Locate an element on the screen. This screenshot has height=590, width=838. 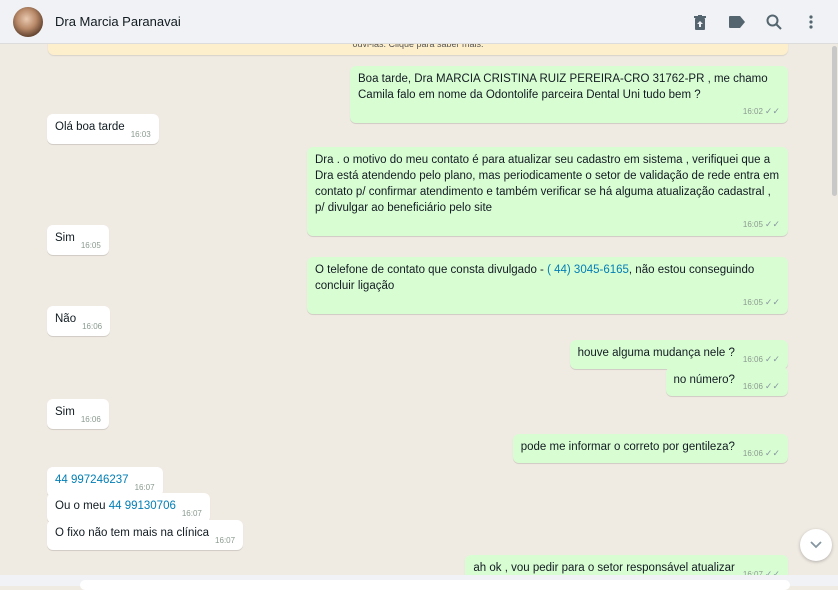
archive-icon is located at coordinates (700, 22).